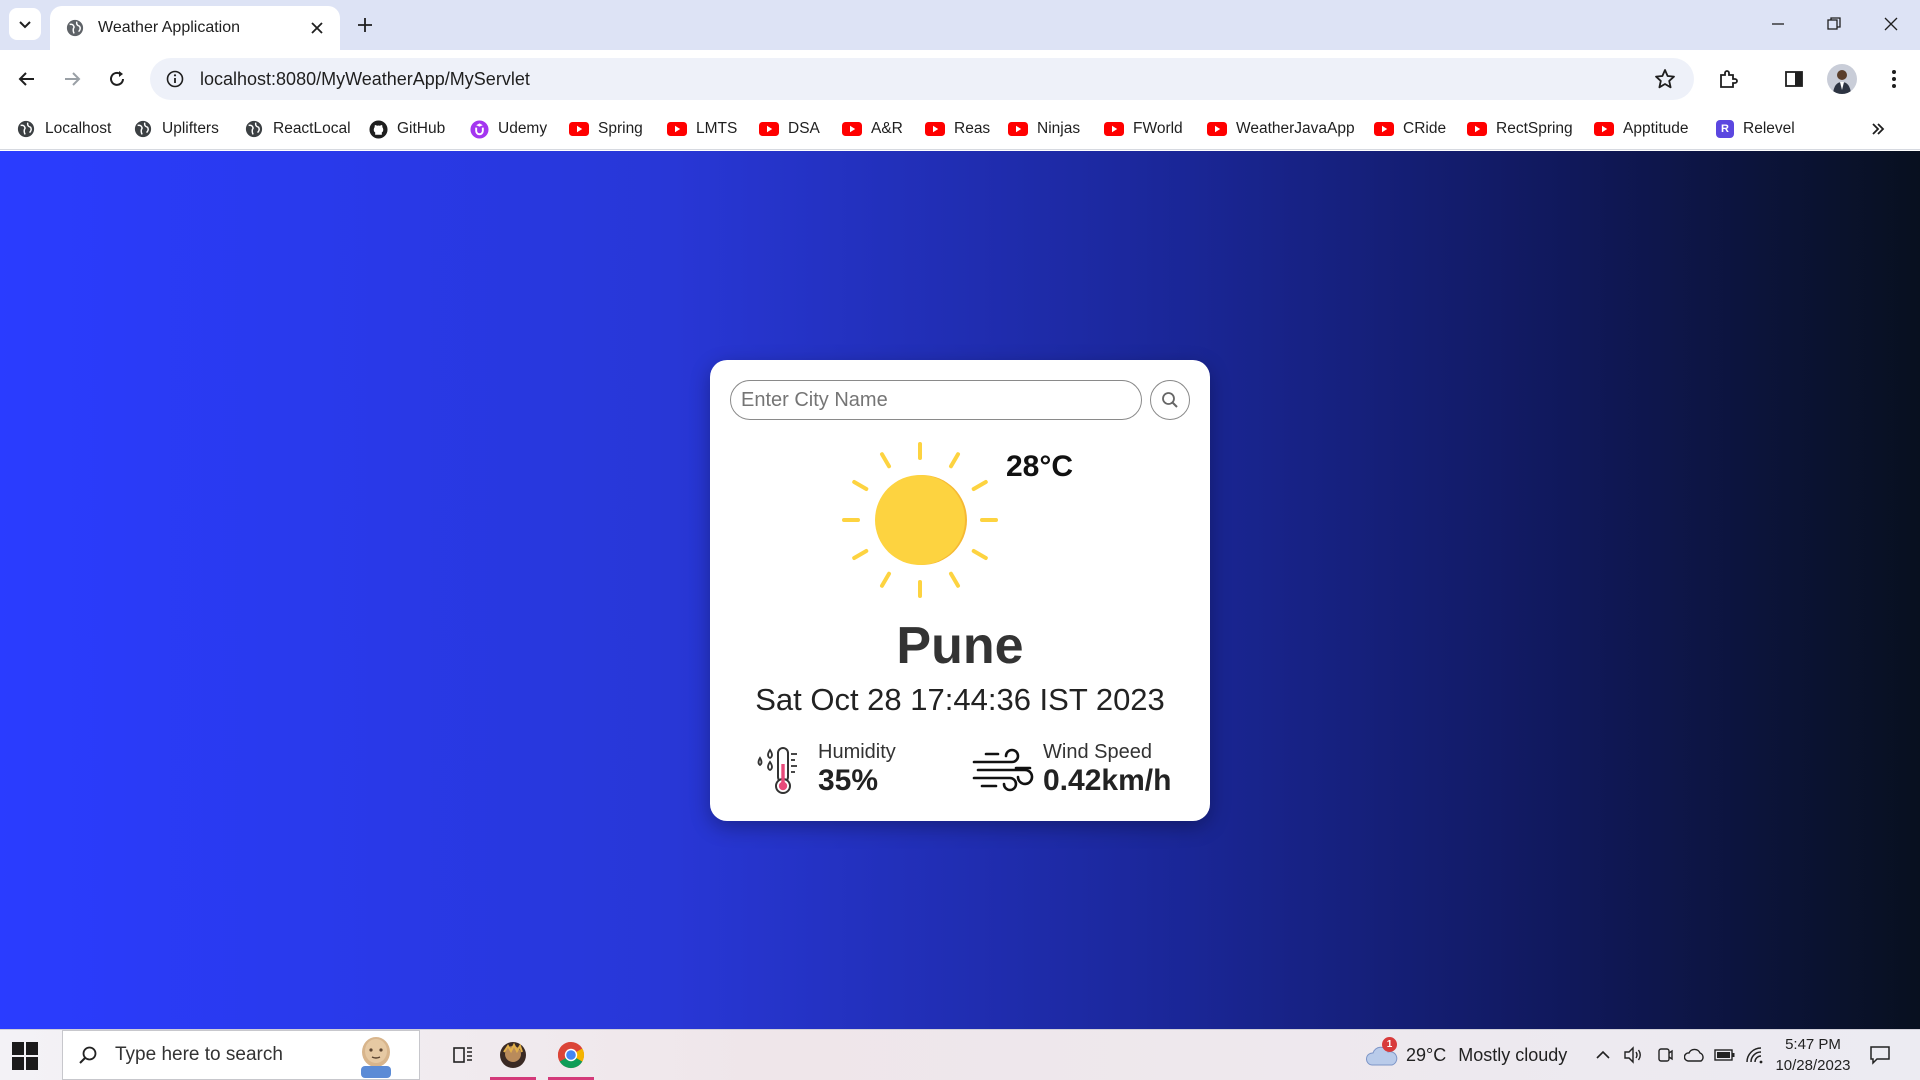 This screenshot has width=1920, height=1080. I want to click on bookmark-label: DSA, so click(804, 128).